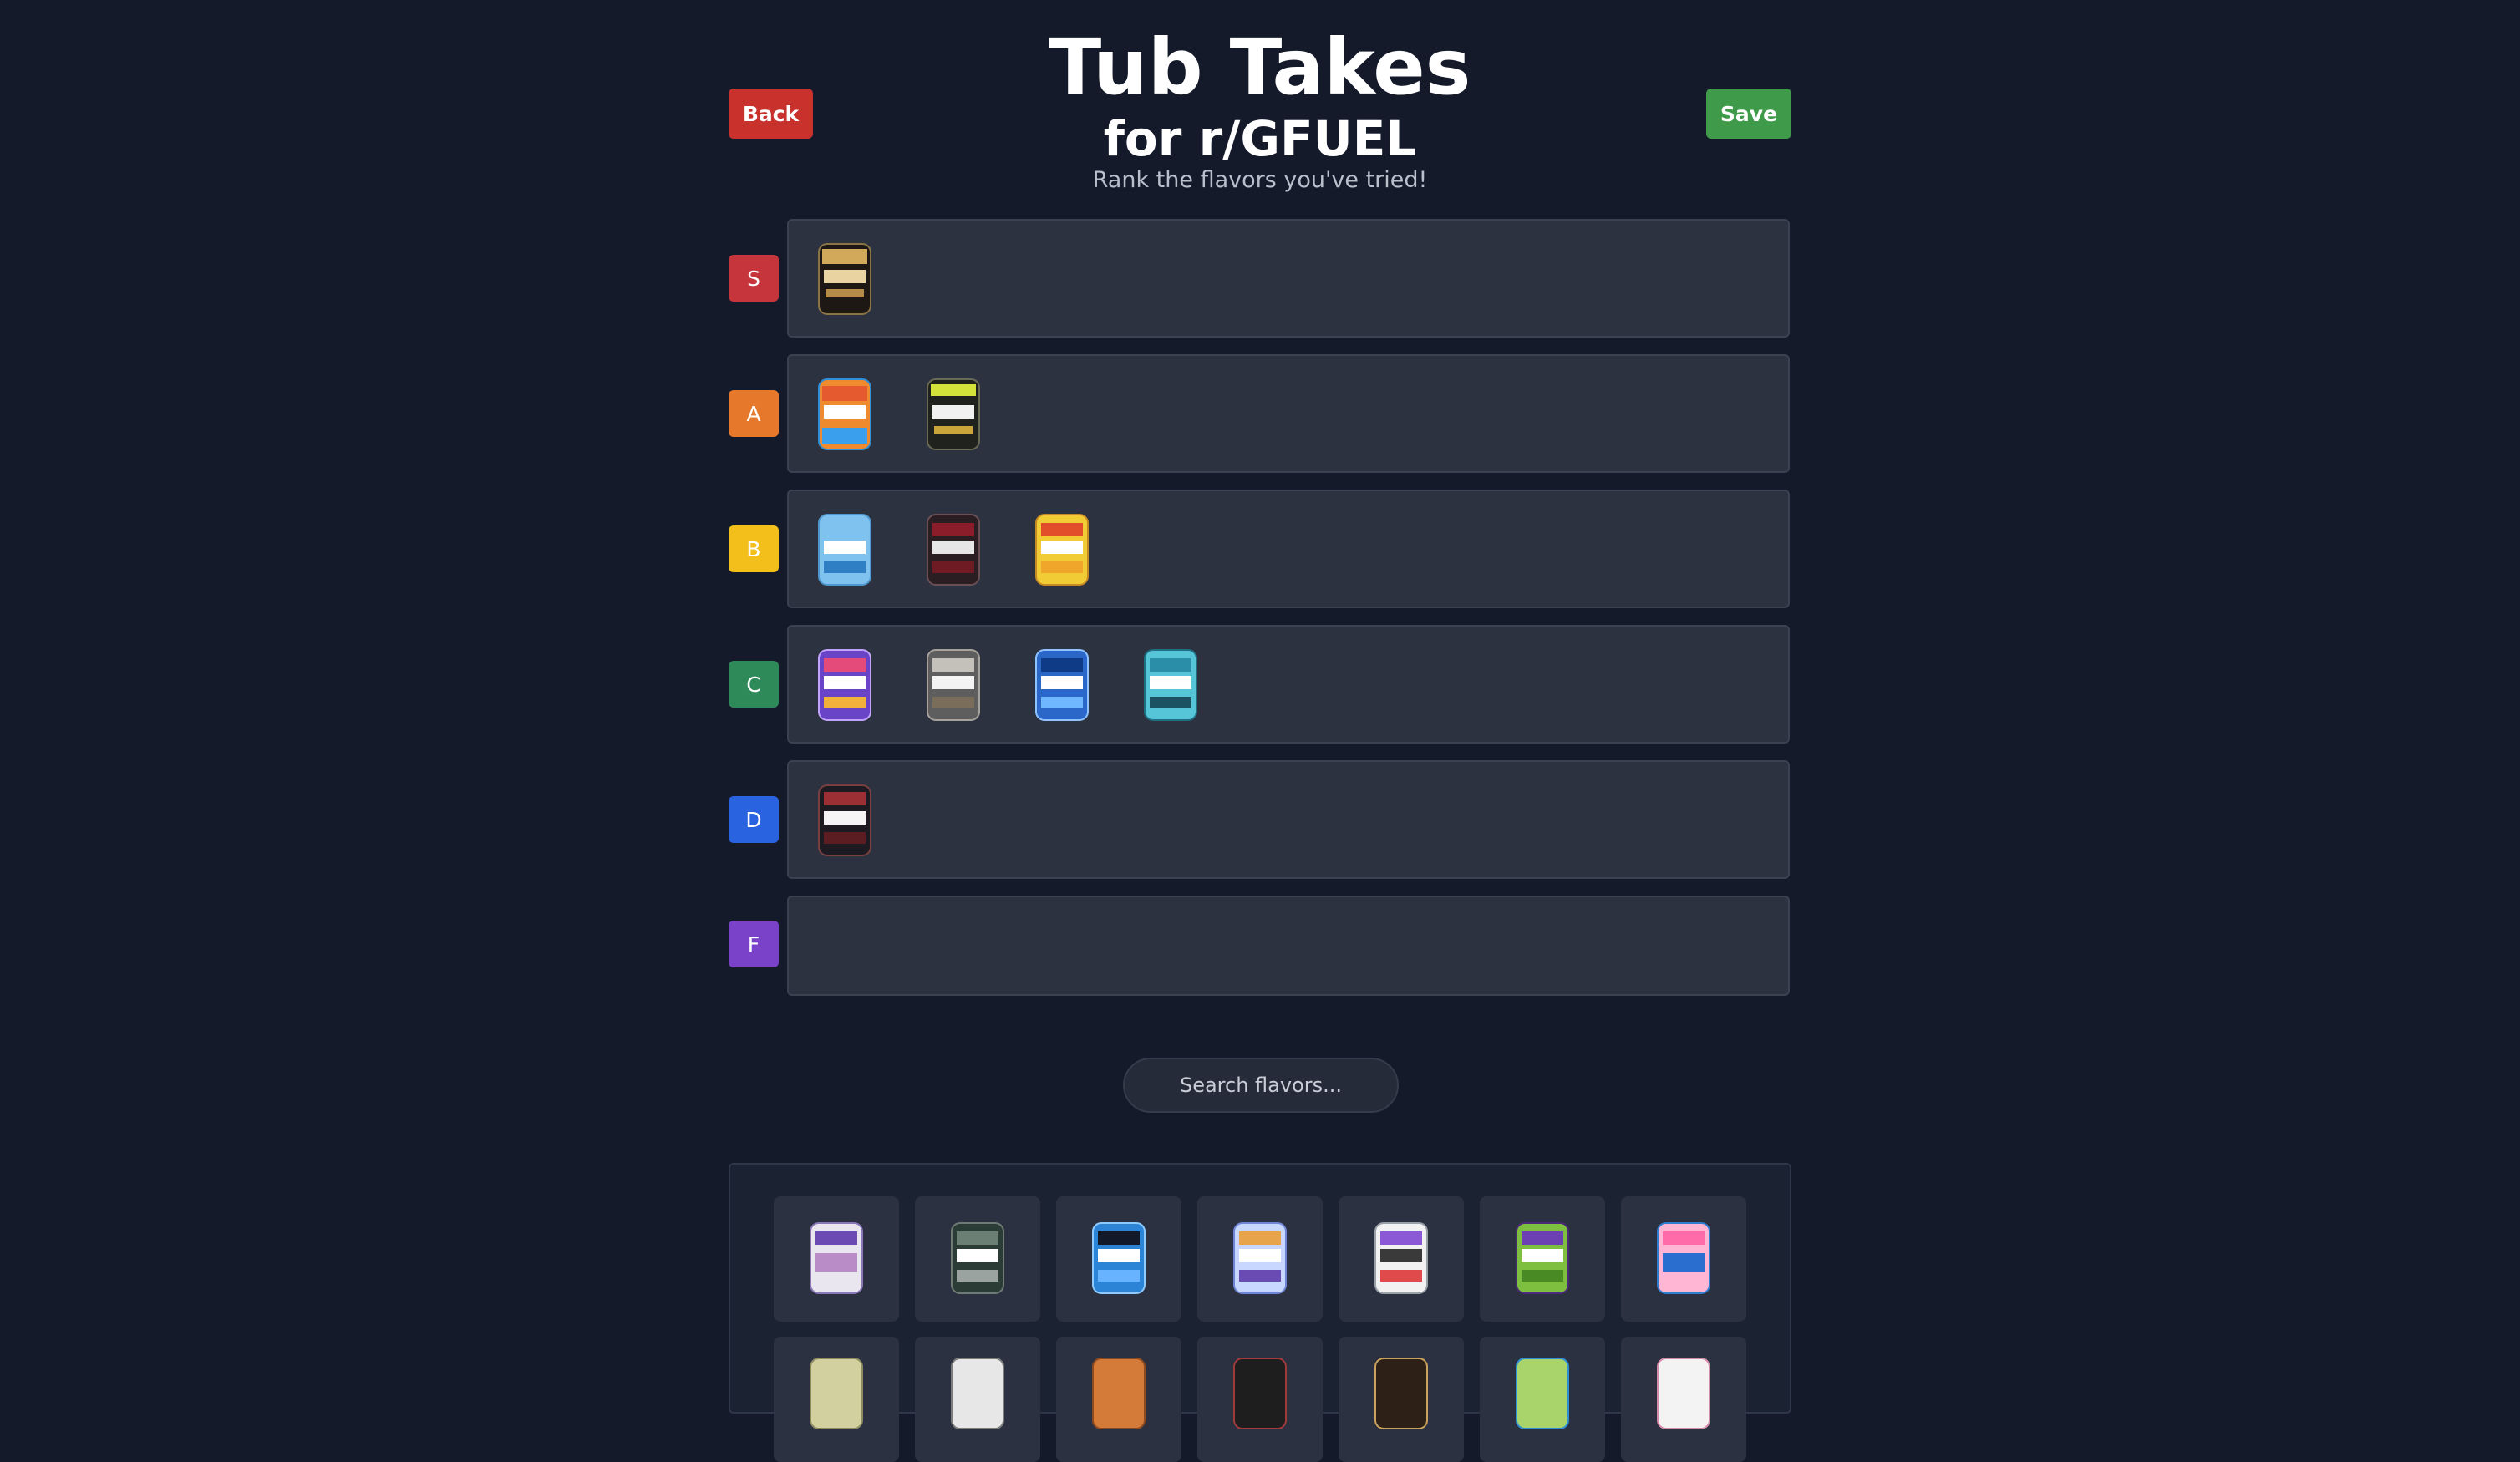 The image size is (2520, 1462). I want to click on tier-c-item-1-icon, so click(844, 685).